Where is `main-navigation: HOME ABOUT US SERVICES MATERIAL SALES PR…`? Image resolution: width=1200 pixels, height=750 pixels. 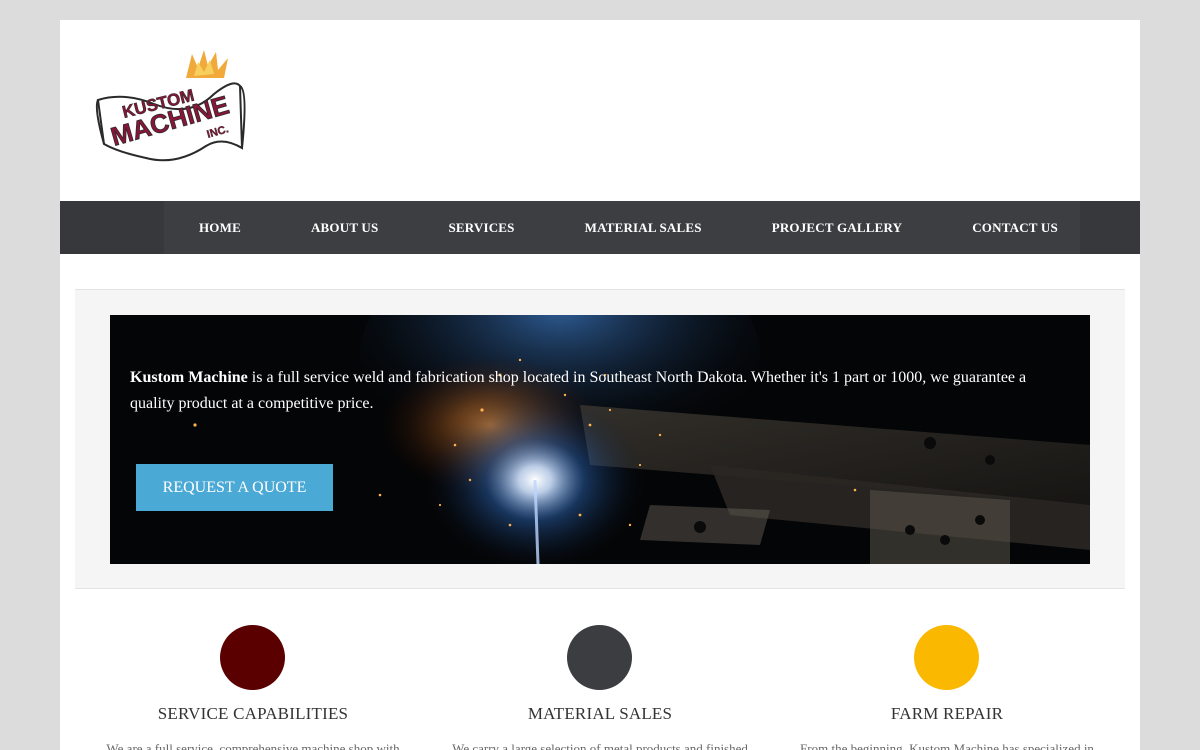
main-navigation: HOME ABOUT US SERVICES MATERIAL SALES PR… is located at coordinates (600, 227).